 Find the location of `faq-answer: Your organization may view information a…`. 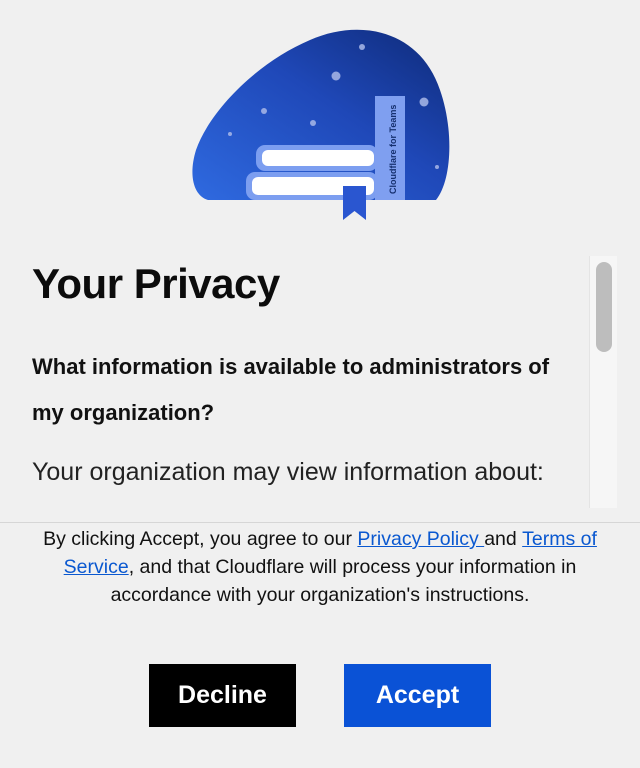

faq-answer: Your organization may view information a… is located at coordinates (288, 472).